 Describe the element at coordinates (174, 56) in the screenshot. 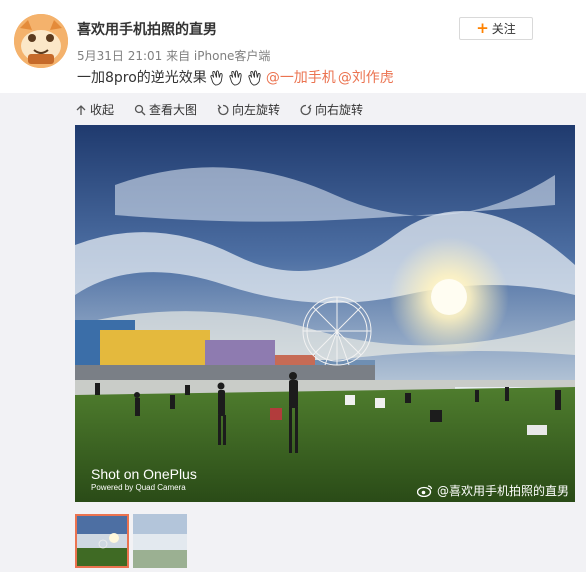

I see `post-meta: 5月31日 21:01 来自 iPhone客户端` at that location.